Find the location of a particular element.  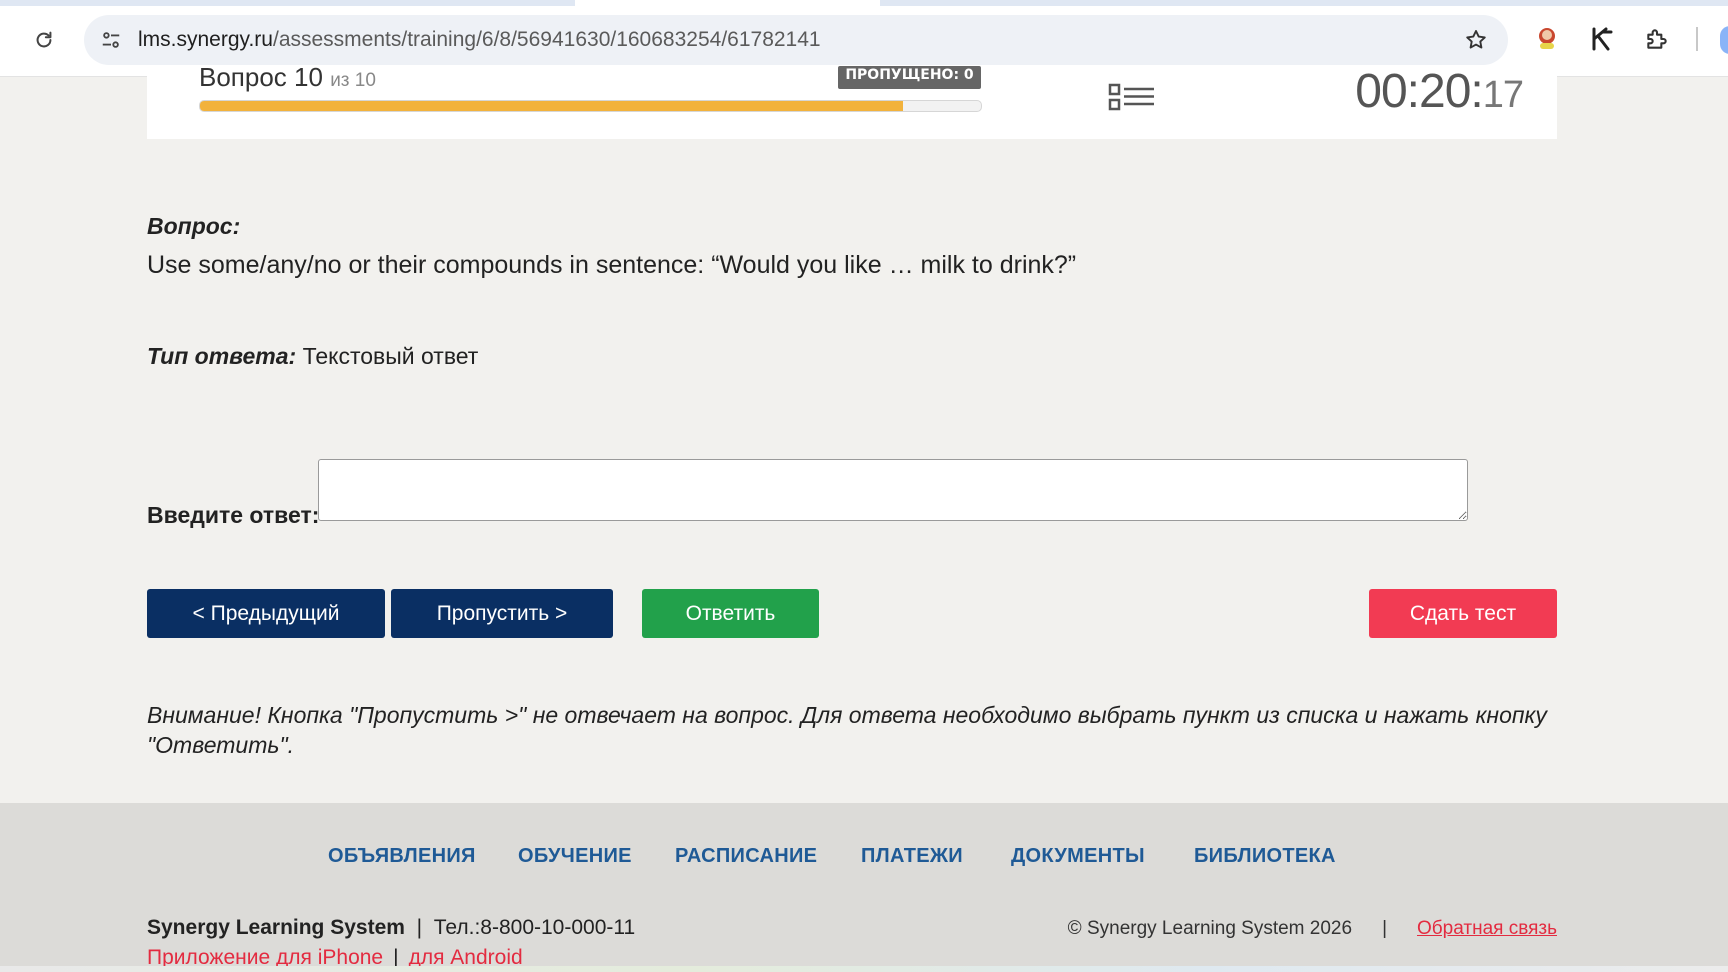

answer-type: Тип ответа: Текстовый ответ is located at coordinates (312, 356).